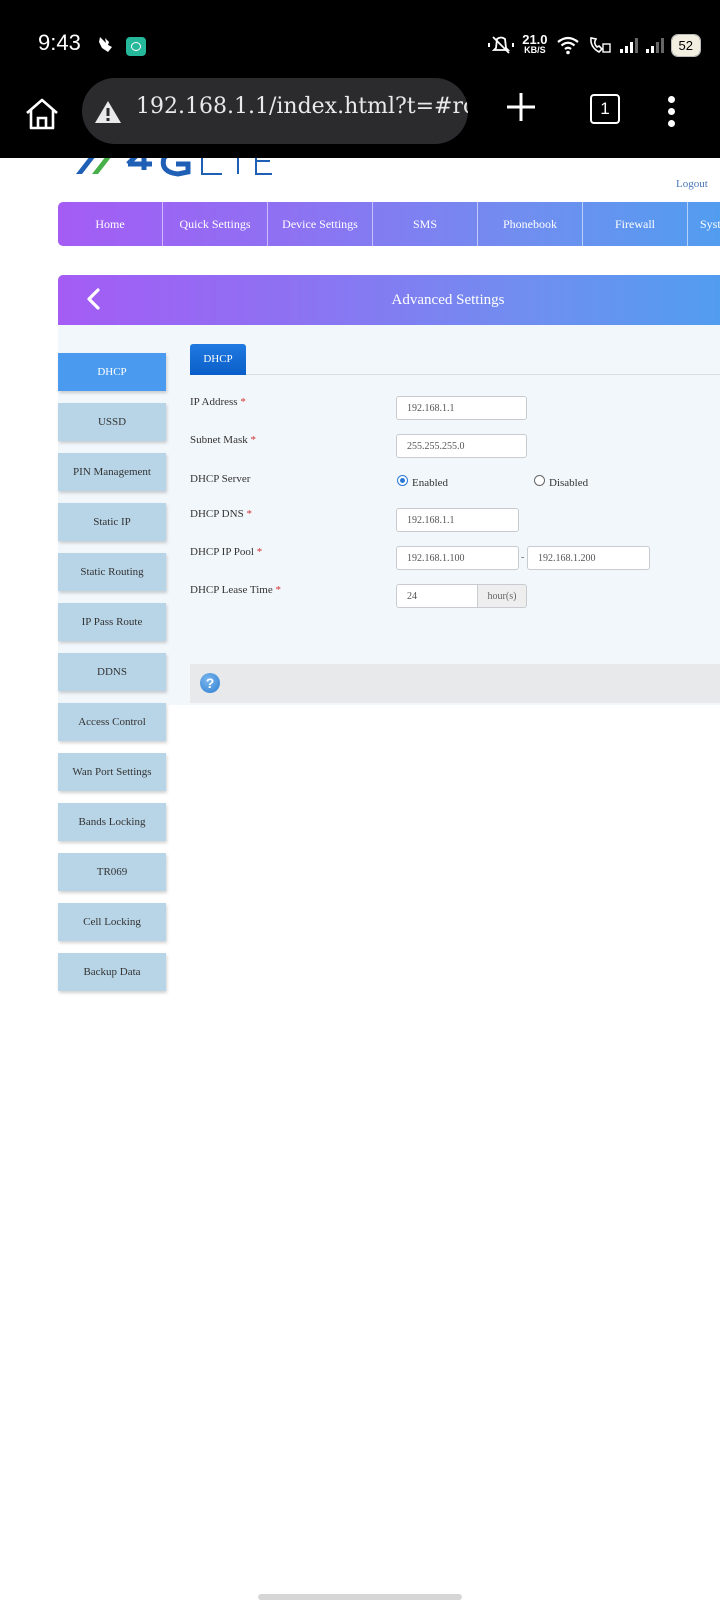 This screenshot has height=1600, width=720. Describe the element at coordinates (360, 1597) in the screenshot. I see `gesture-bar` at that location.